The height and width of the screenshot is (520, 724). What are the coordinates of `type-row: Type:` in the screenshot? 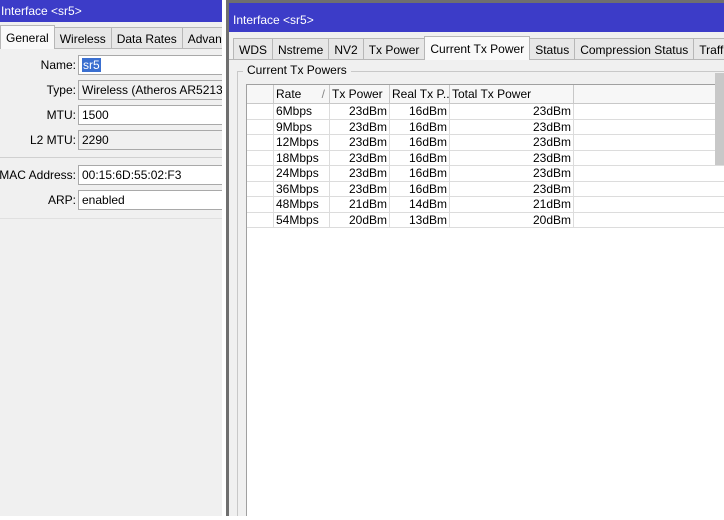 It's located at (38, 90).